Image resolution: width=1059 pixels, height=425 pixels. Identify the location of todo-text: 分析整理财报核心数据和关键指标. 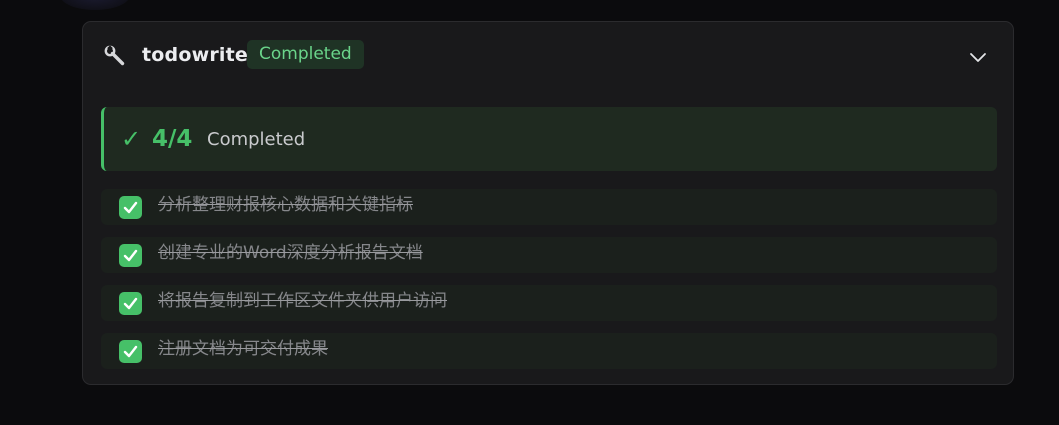
(285, 205).